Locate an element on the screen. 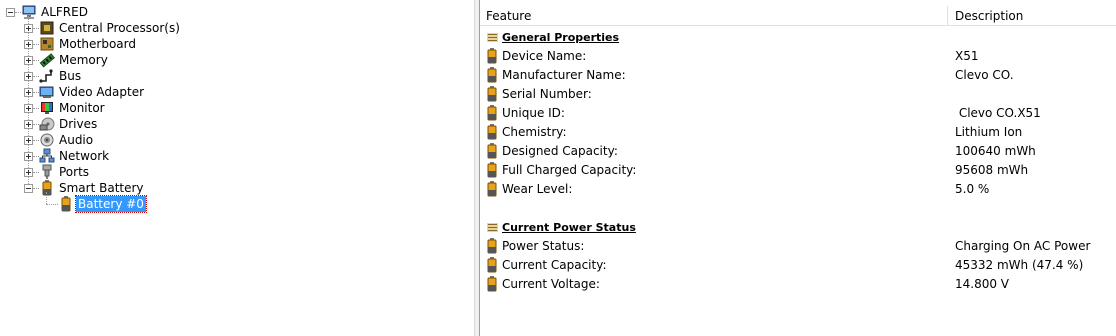 The width and height of the screenshot is (1116, 336). feature-cell: Full Charged Capacity: is located at coordinates (569, 170).